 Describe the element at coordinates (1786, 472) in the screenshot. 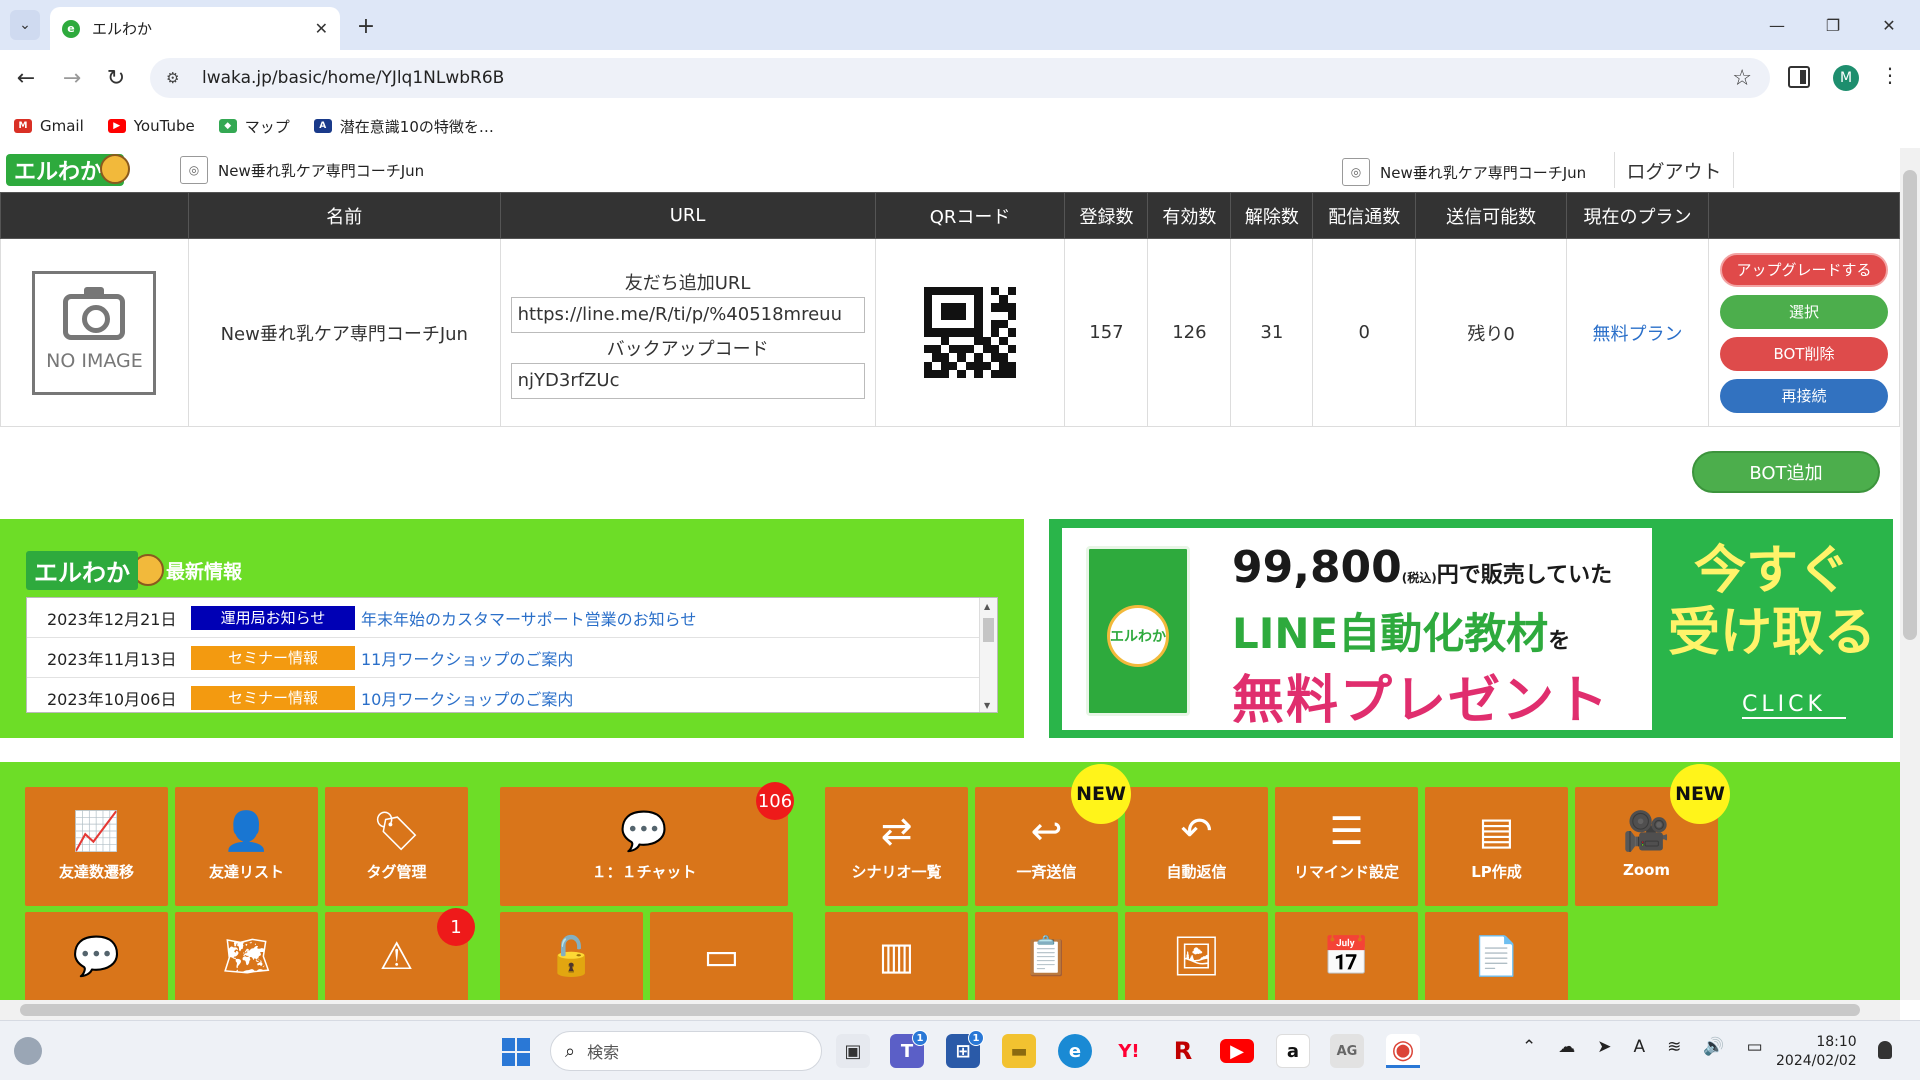

I see `add-bot-button: BOT追加` at that location.